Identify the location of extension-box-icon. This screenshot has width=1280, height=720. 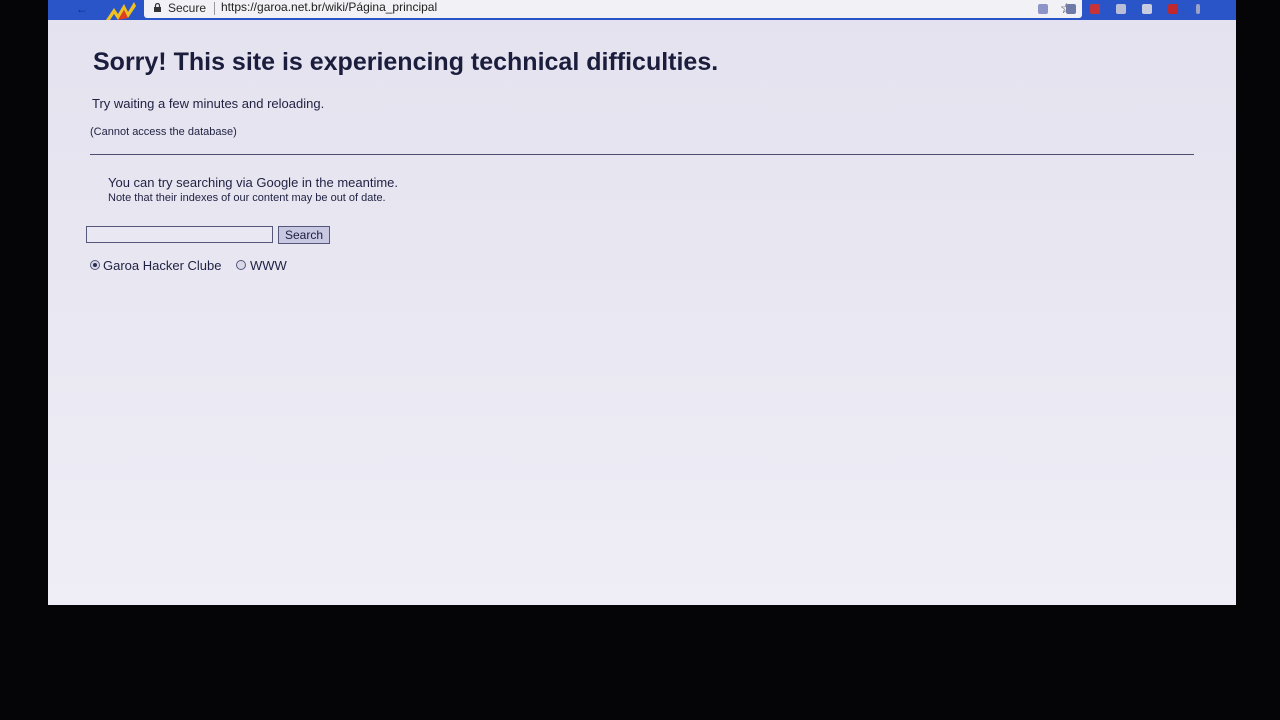
(1147, 9).